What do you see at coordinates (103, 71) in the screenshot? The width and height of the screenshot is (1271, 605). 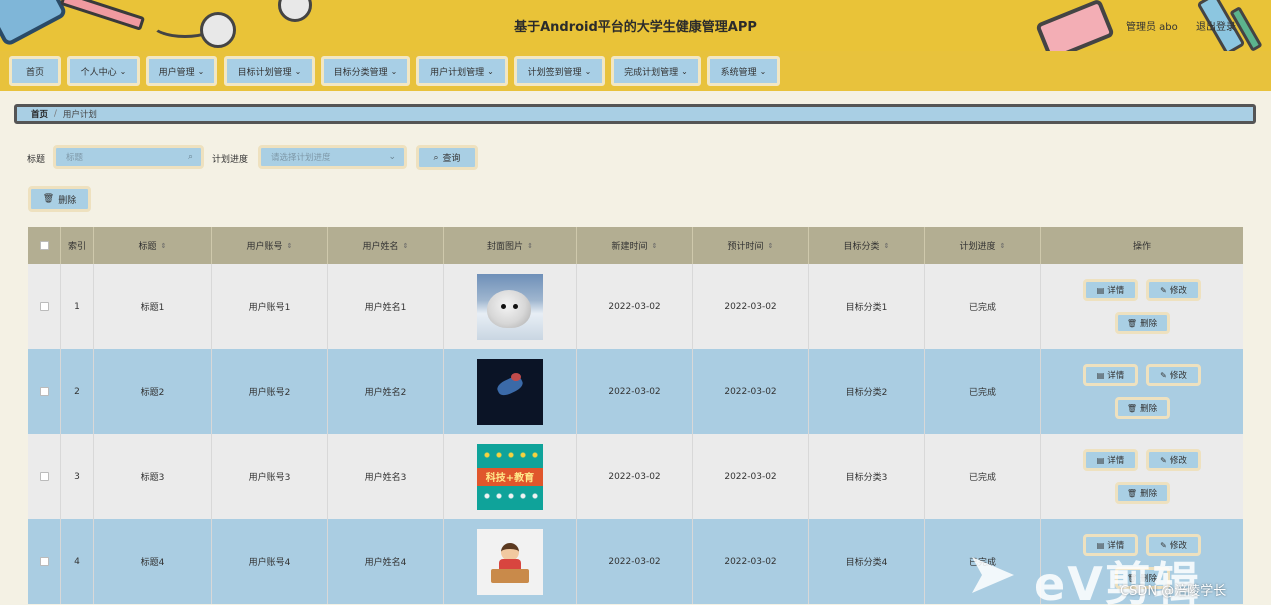 I see `nav-profile: 个人中心 ⌄` at bounding box center [103, 71].